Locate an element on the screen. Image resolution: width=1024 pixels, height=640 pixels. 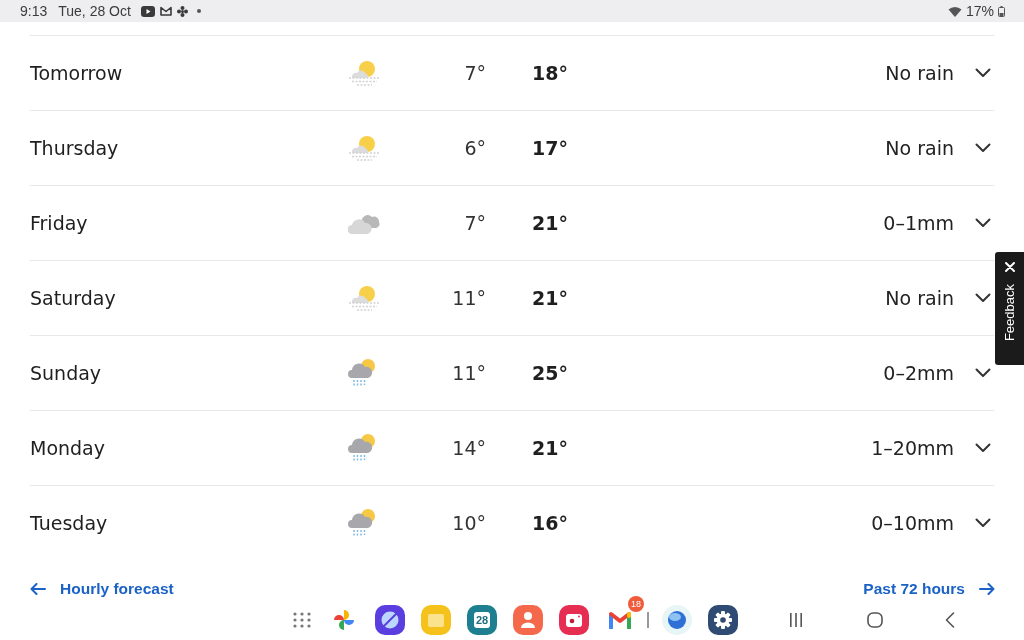
day-name: Monday is located at coordinates (67, 448).